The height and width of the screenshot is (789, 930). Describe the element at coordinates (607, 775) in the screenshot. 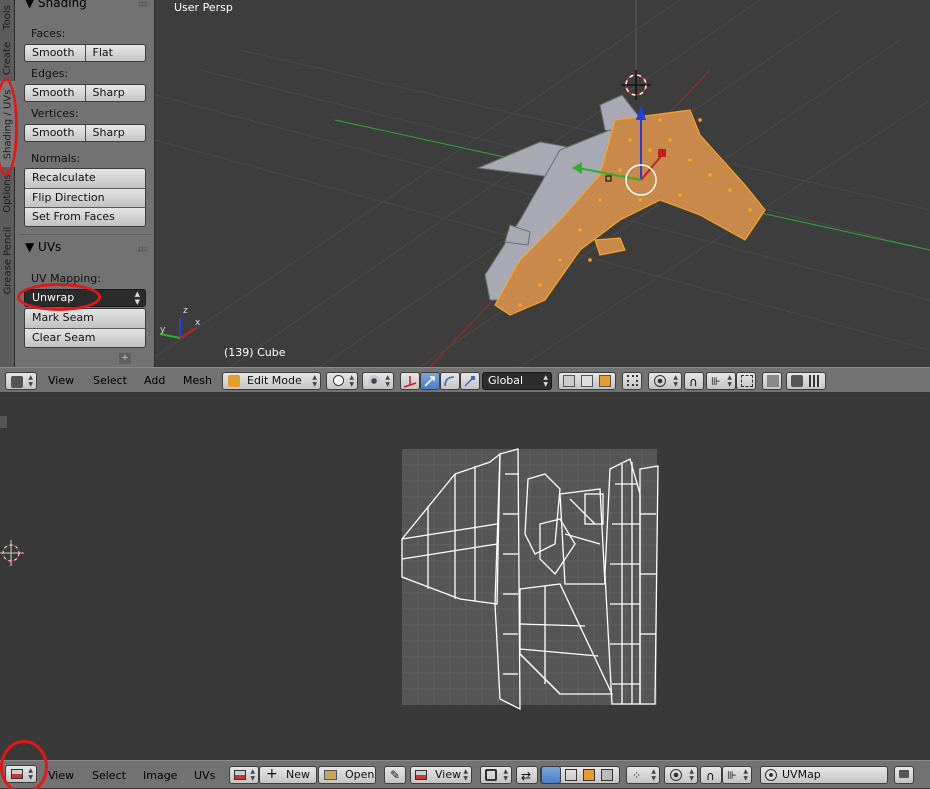

I see `uv-island-select-icon` at that location.